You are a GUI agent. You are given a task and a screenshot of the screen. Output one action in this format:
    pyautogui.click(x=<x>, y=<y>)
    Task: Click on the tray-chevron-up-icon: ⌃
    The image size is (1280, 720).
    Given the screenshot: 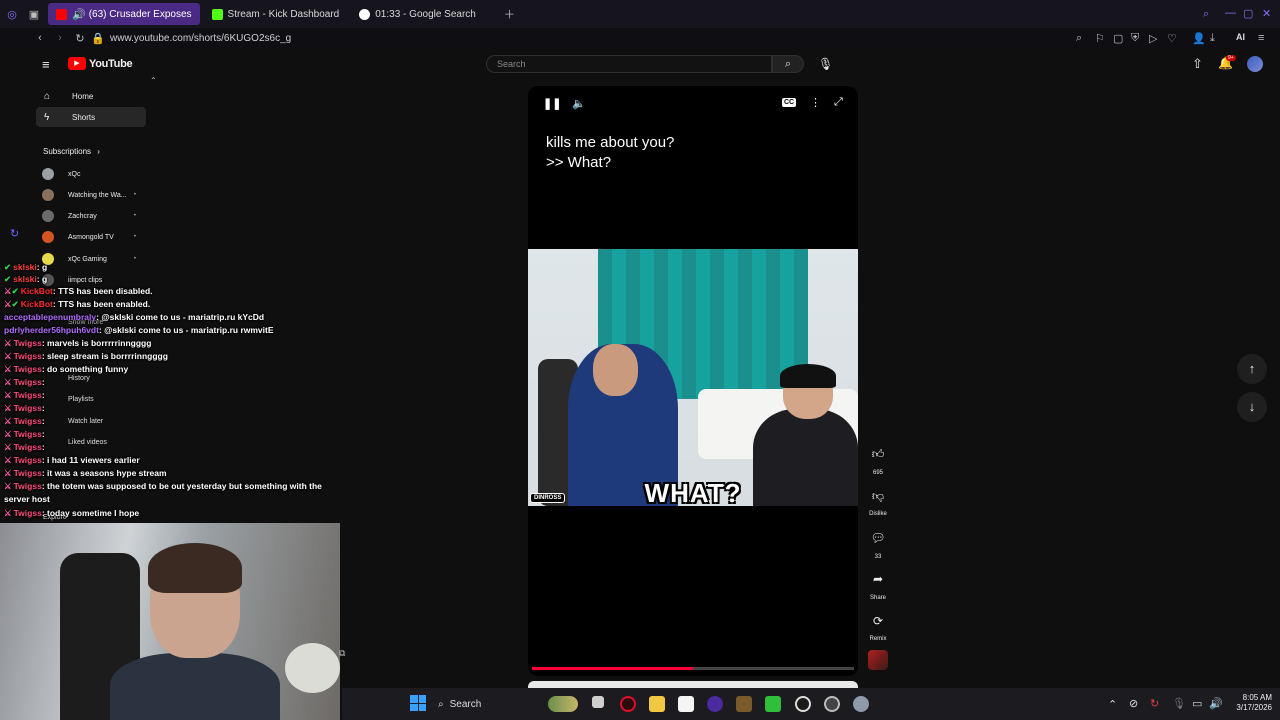 What is the action you would take?
    pyautogui.click(x=1112, y=704)
    